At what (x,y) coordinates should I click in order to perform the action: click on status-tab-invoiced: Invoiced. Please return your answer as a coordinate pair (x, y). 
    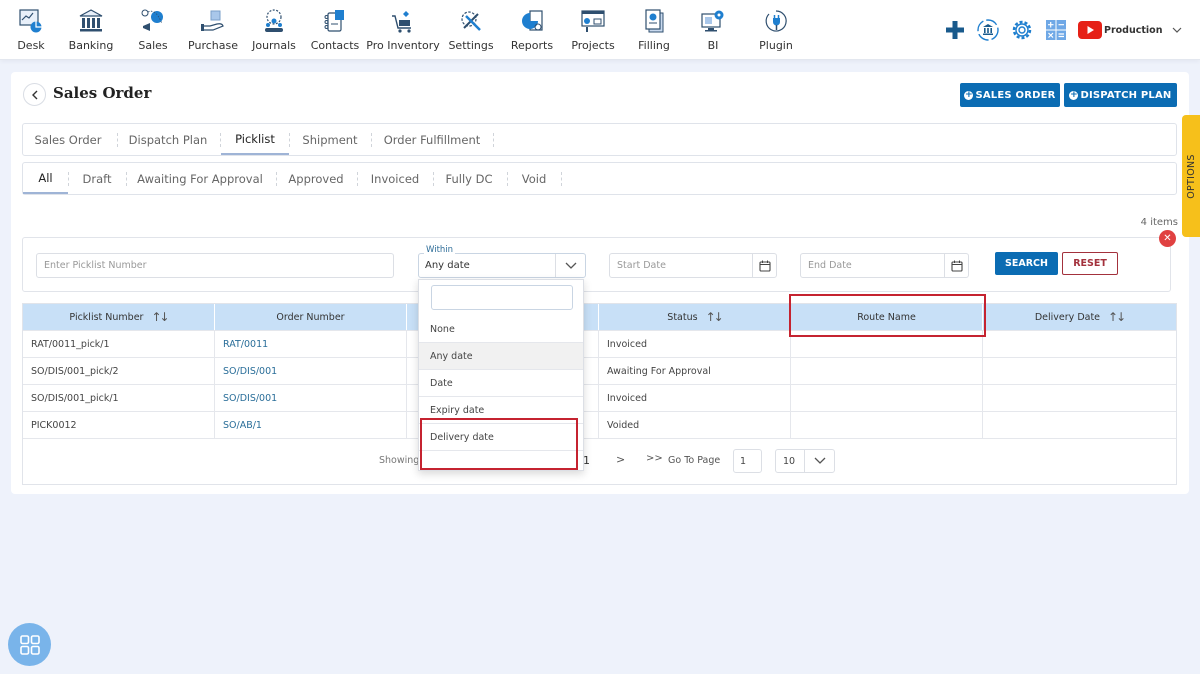
    Looking at the image, I should click on (395, 178).